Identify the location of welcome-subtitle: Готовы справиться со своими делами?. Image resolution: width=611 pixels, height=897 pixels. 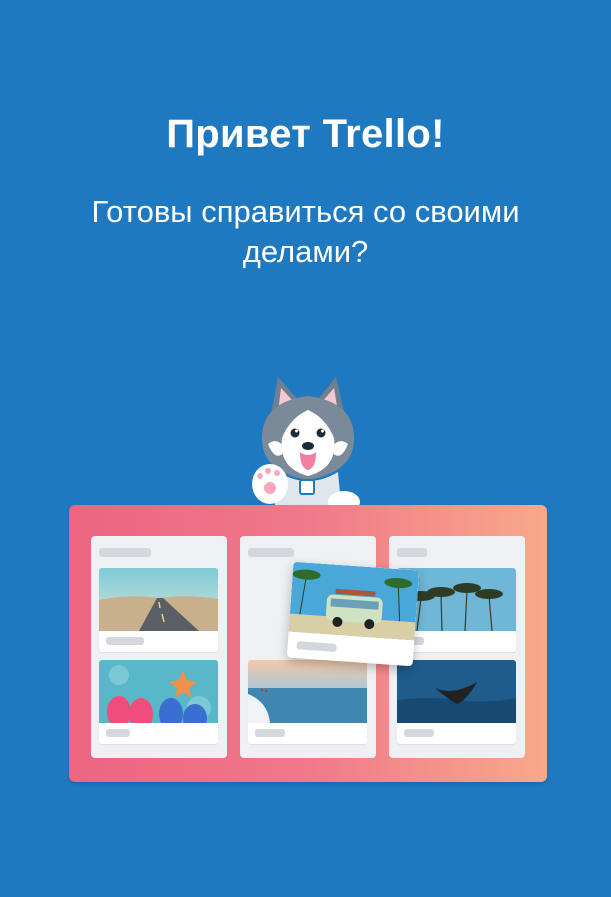
(305, 231).